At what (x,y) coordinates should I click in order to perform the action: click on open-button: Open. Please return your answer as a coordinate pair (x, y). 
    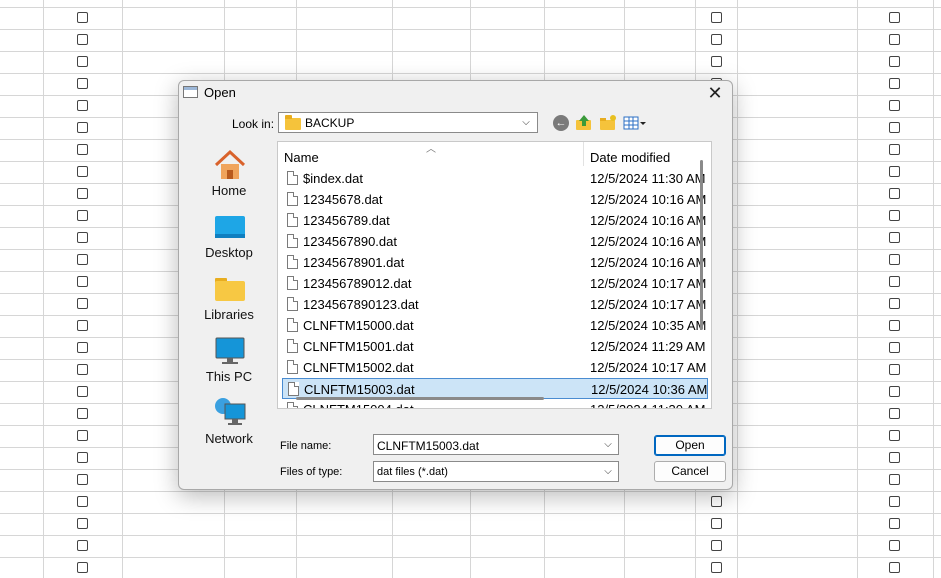
    Looking at the image, I should click on (690, 445).